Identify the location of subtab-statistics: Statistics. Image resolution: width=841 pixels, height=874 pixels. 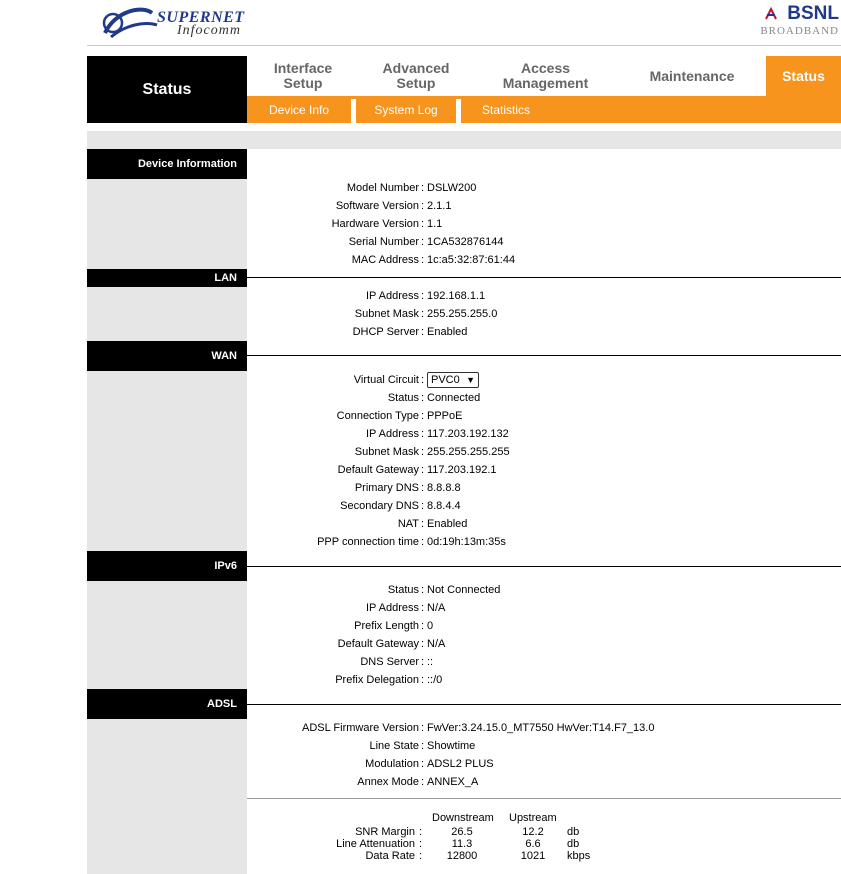
(506, 109).